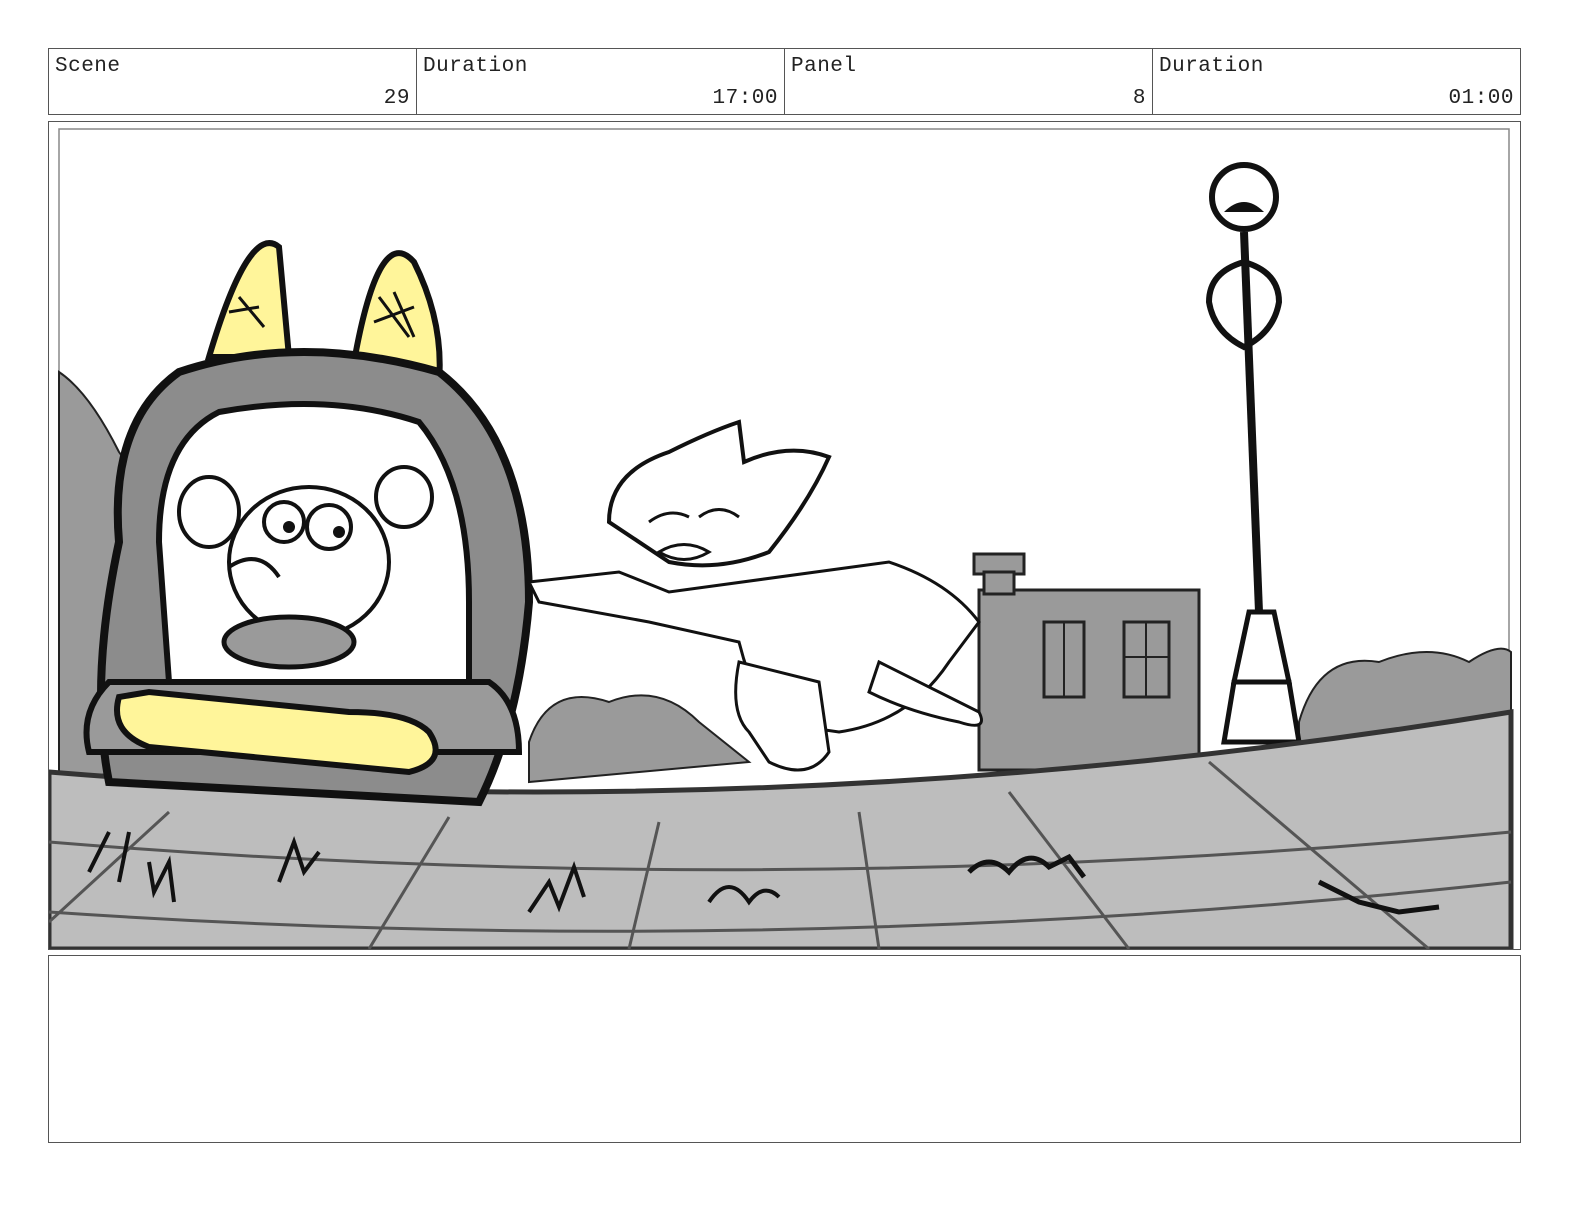  I want to click on scene-cell: Scene 29, so click(233, 81).